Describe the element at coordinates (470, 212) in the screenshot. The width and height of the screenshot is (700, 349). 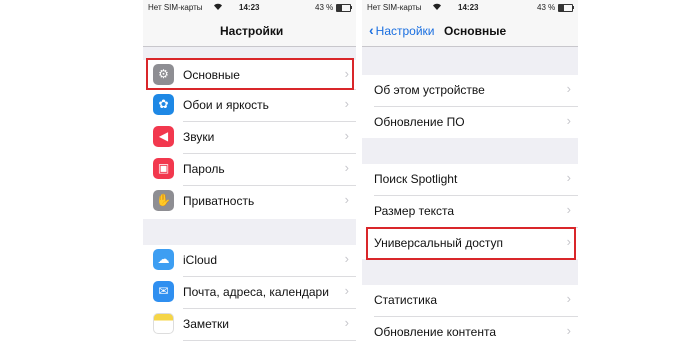
I see `general-item-text-size: Размер текста ›` at that location.